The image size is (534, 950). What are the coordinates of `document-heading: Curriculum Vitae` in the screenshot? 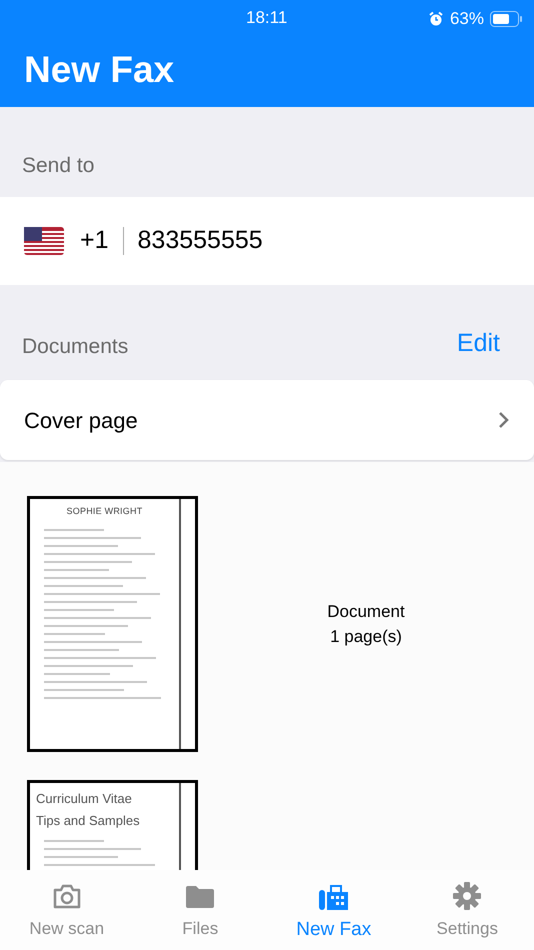 It's located at (84, 799).